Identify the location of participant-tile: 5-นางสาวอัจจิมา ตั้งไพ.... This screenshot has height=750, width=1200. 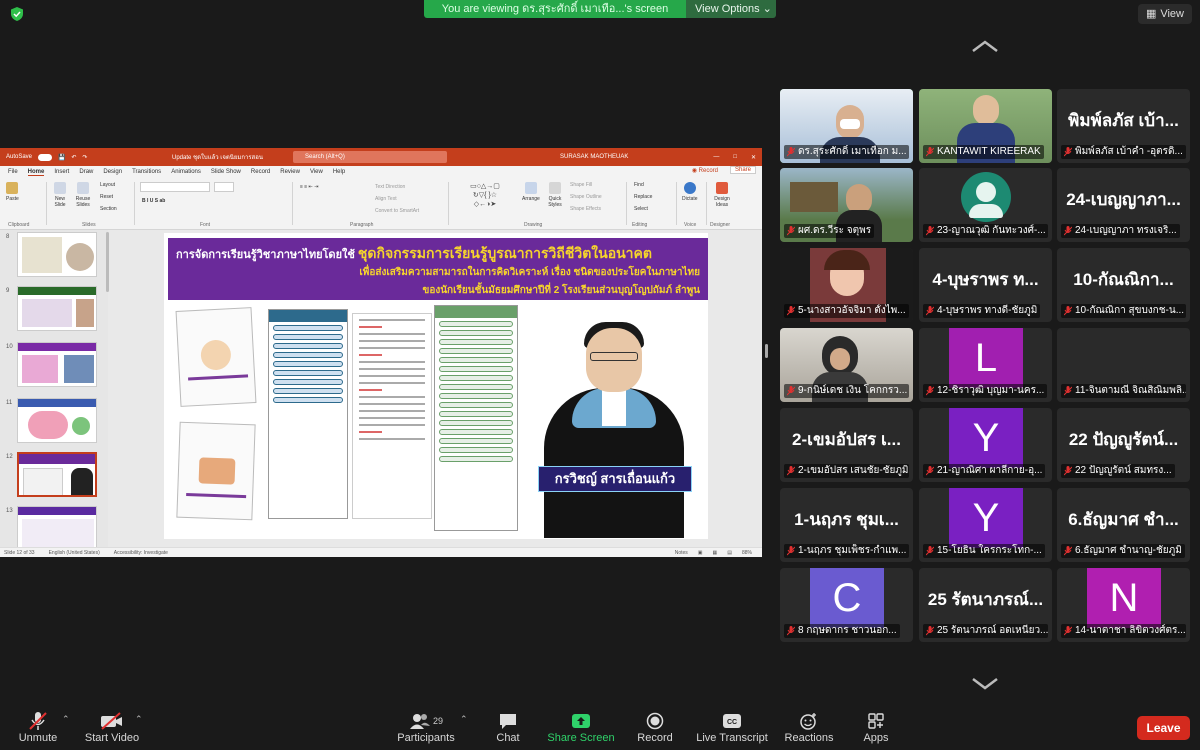
(846, 285).